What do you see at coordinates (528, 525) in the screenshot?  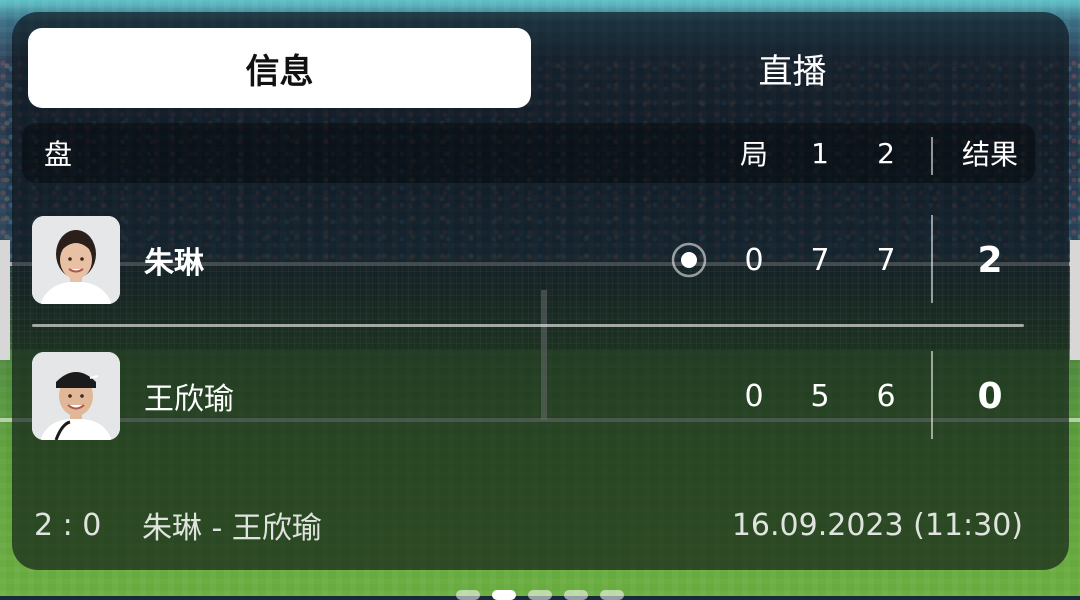 I see `match-footer: 2 : 0 朱琳 - 王欣瑜 16.09.2023 (11:30)` at bounding box center [528, 525].